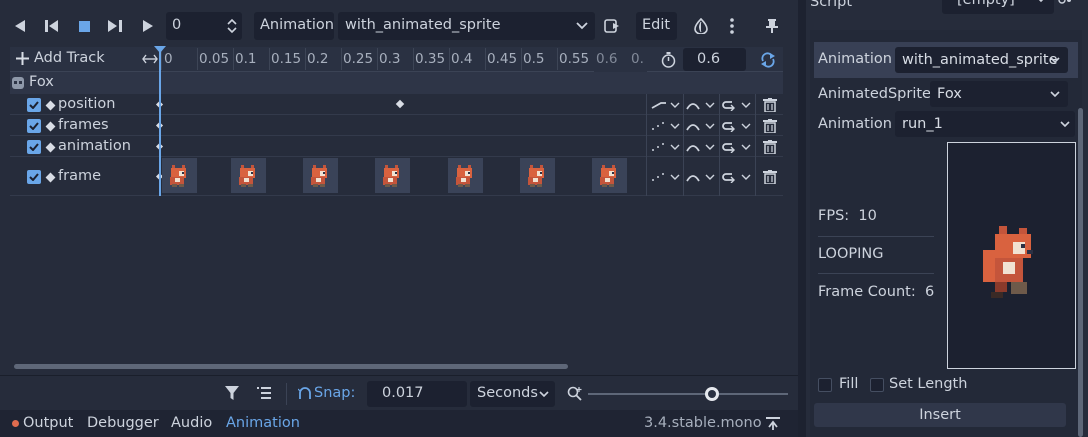 This screenshot has width=1088, height=437. What do you see at coordinates (52, 26) in the screenshot?
I see `play-backwards-icon` at bounding box center [52, 26].